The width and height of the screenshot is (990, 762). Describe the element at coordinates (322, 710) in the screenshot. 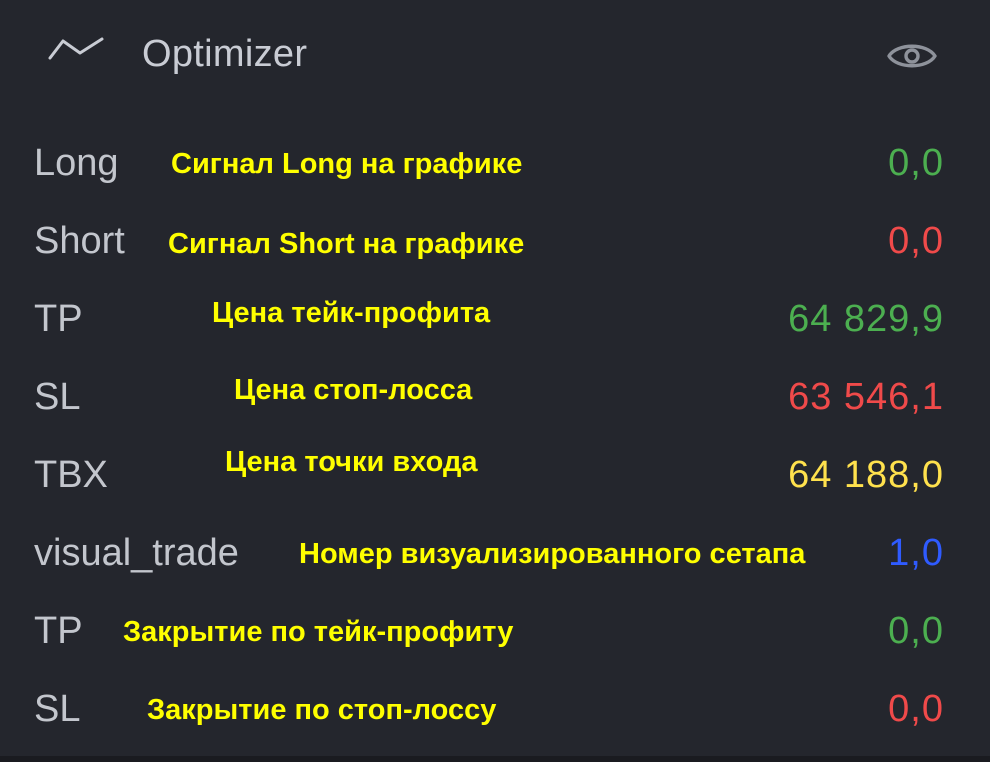

I see `row-annotation: Закрытие по стоп-лоссу` at that location.